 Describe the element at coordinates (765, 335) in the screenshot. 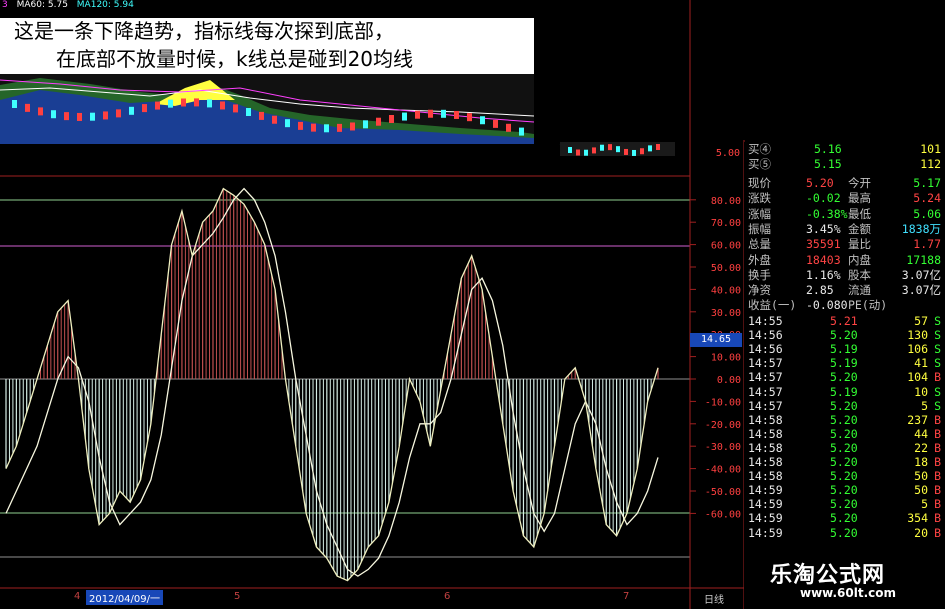

I see `tick-time: 14:56` at that location.